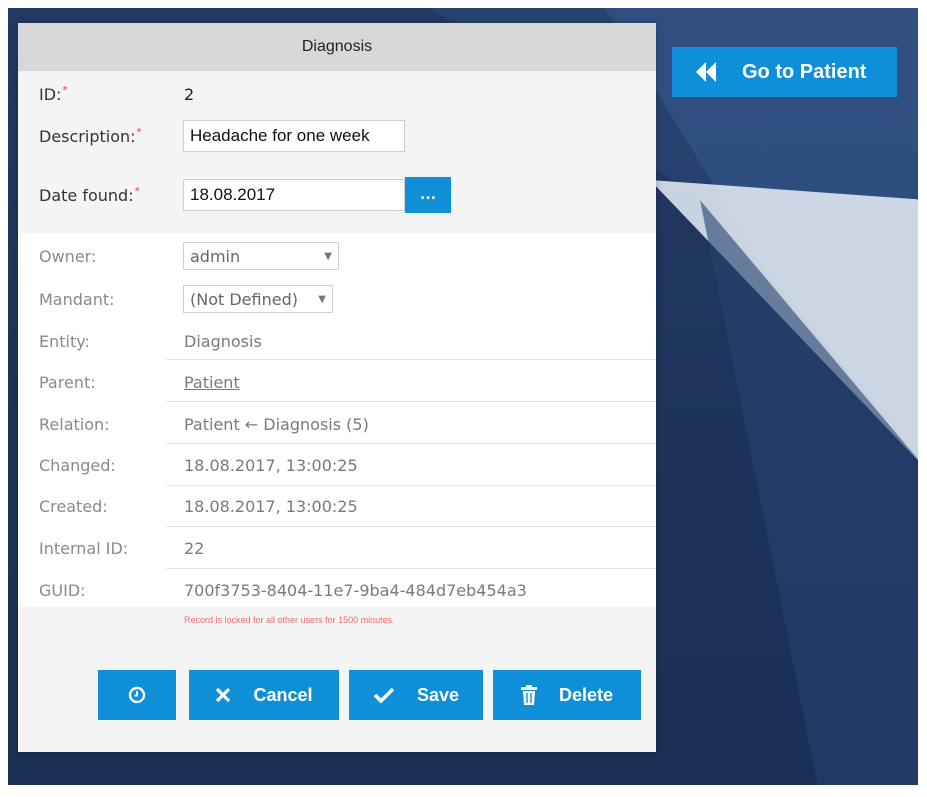 The height and width of the screenshot is (797, 927). What do you see at coordinates (528, 695) in the screenshot?
I see `trash-icon` at bounding box center [528, 695].